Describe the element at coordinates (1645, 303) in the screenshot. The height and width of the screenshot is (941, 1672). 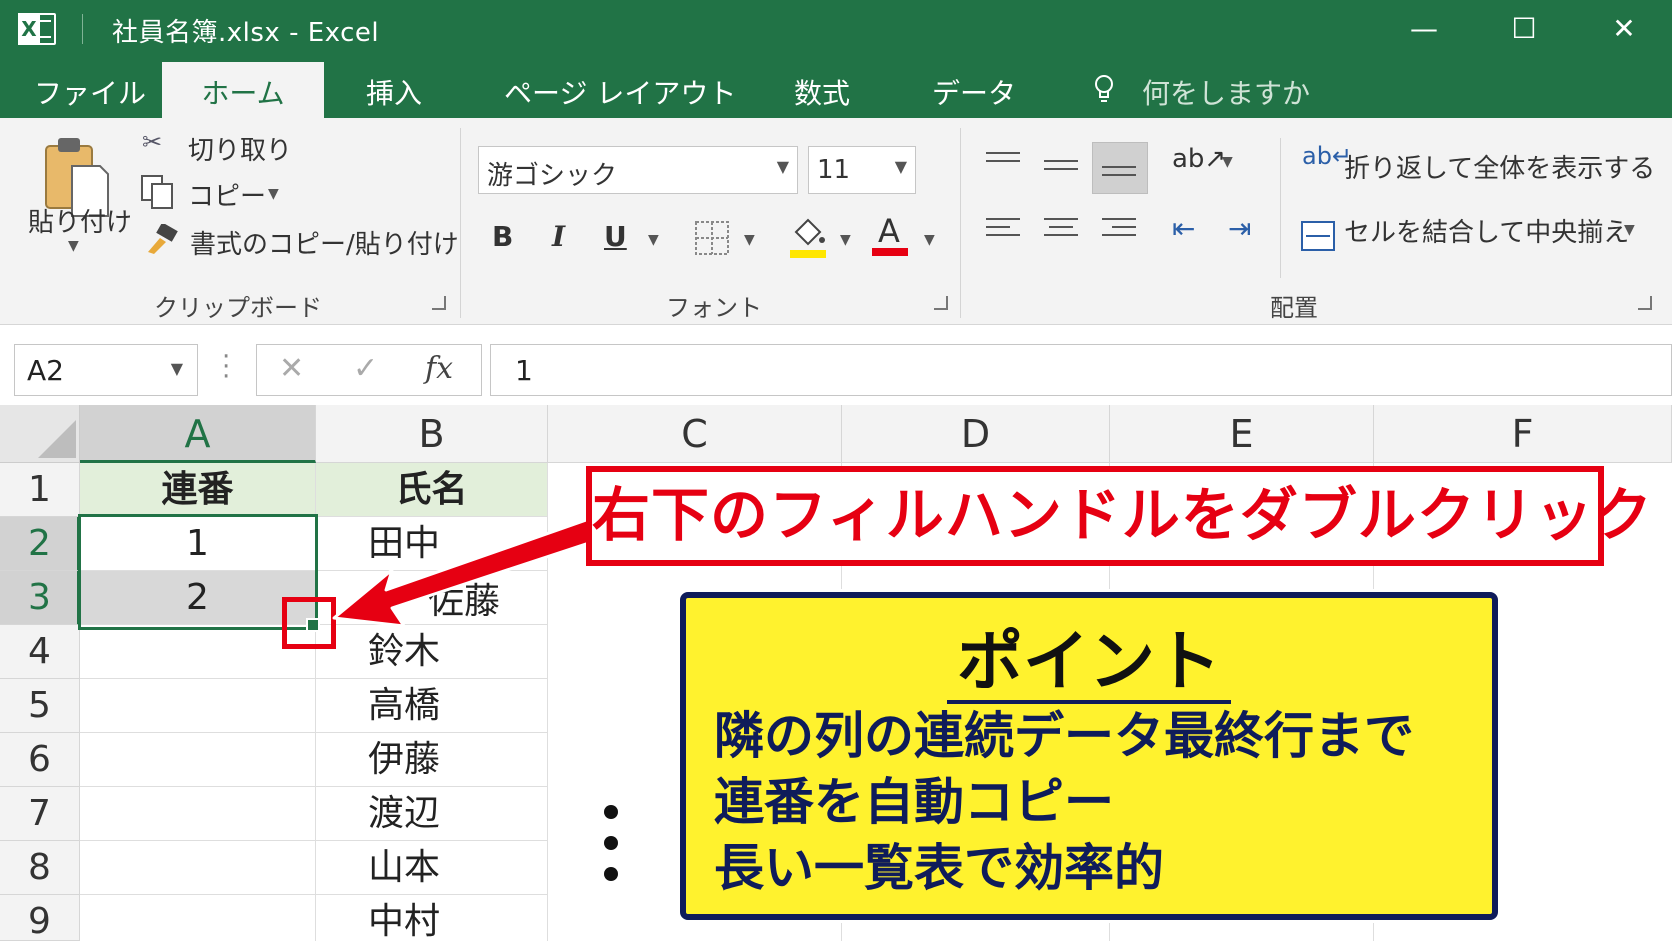
I see `alignment-launcher` at that location.